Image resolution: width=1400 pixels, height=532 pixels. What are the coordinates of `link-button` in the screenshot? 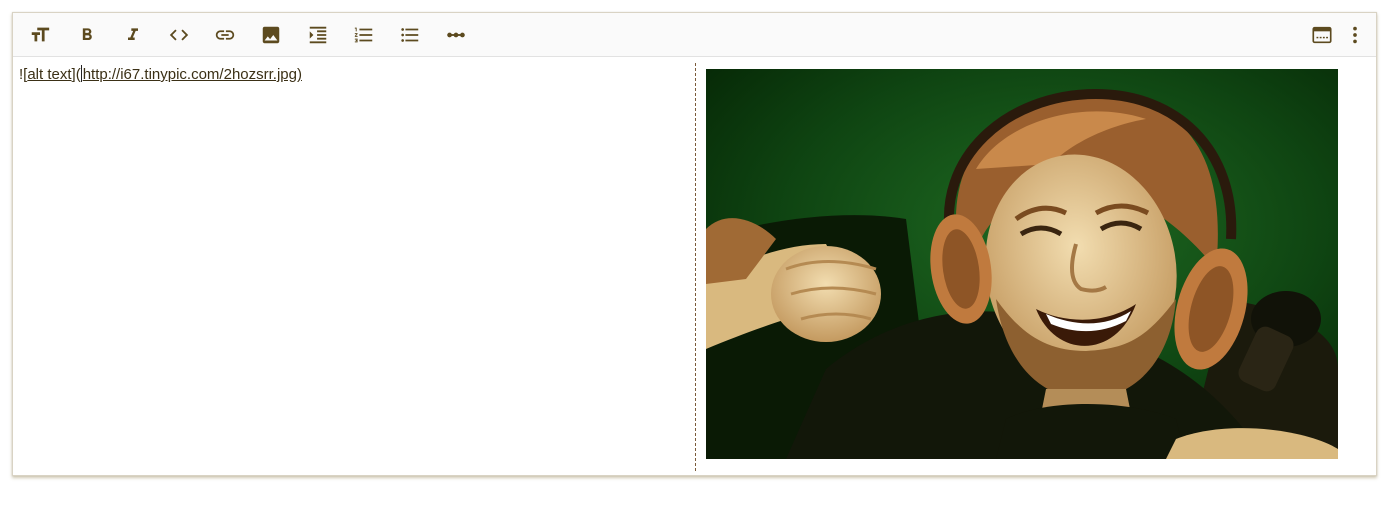 It's located at (225, 35).